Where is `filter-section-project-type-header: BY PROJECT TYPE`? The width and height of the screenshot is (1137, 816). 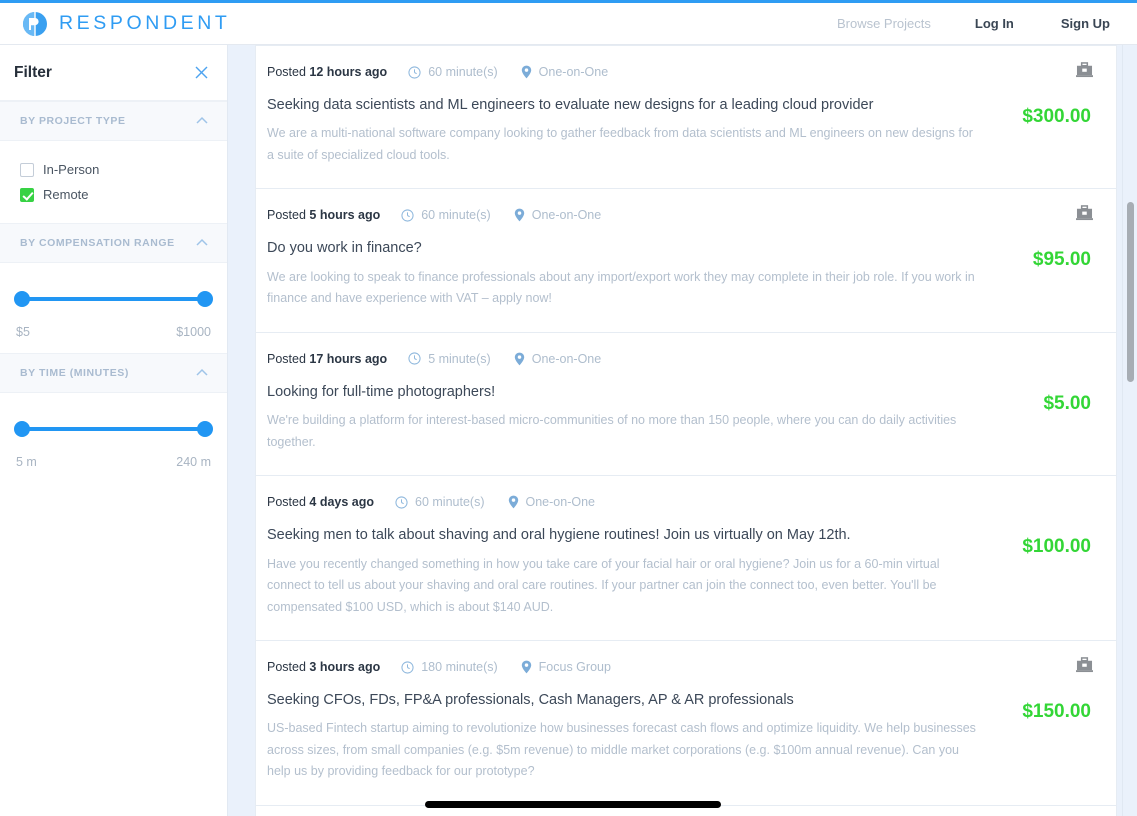 filter-section-project-type-header: BY PROJECT TYPE is located at coordinates (113, 121).